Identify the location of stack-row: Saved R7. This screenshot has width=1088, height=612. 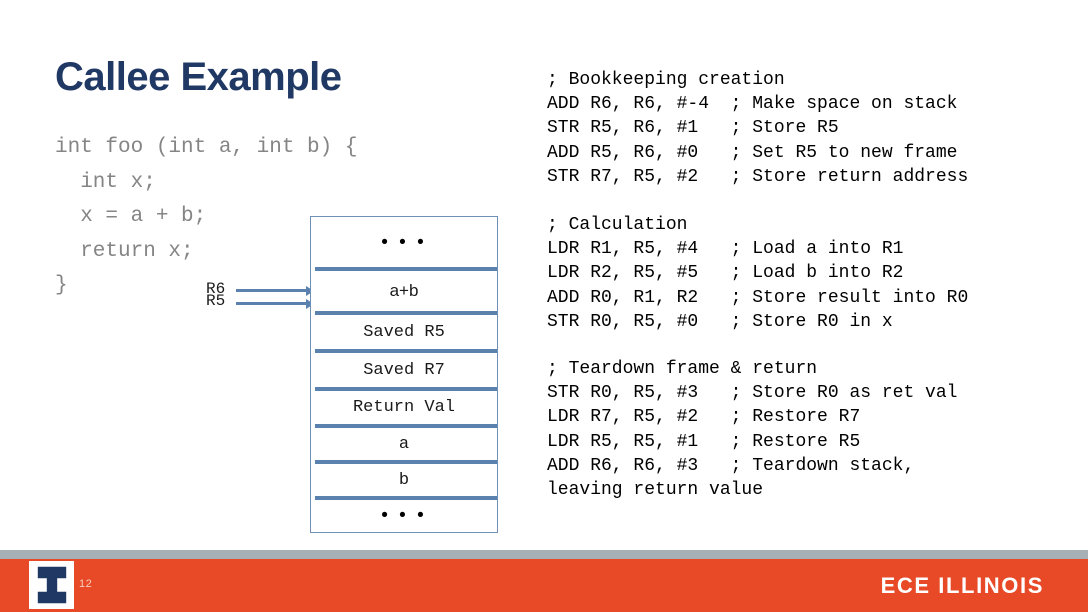
(404, 370).